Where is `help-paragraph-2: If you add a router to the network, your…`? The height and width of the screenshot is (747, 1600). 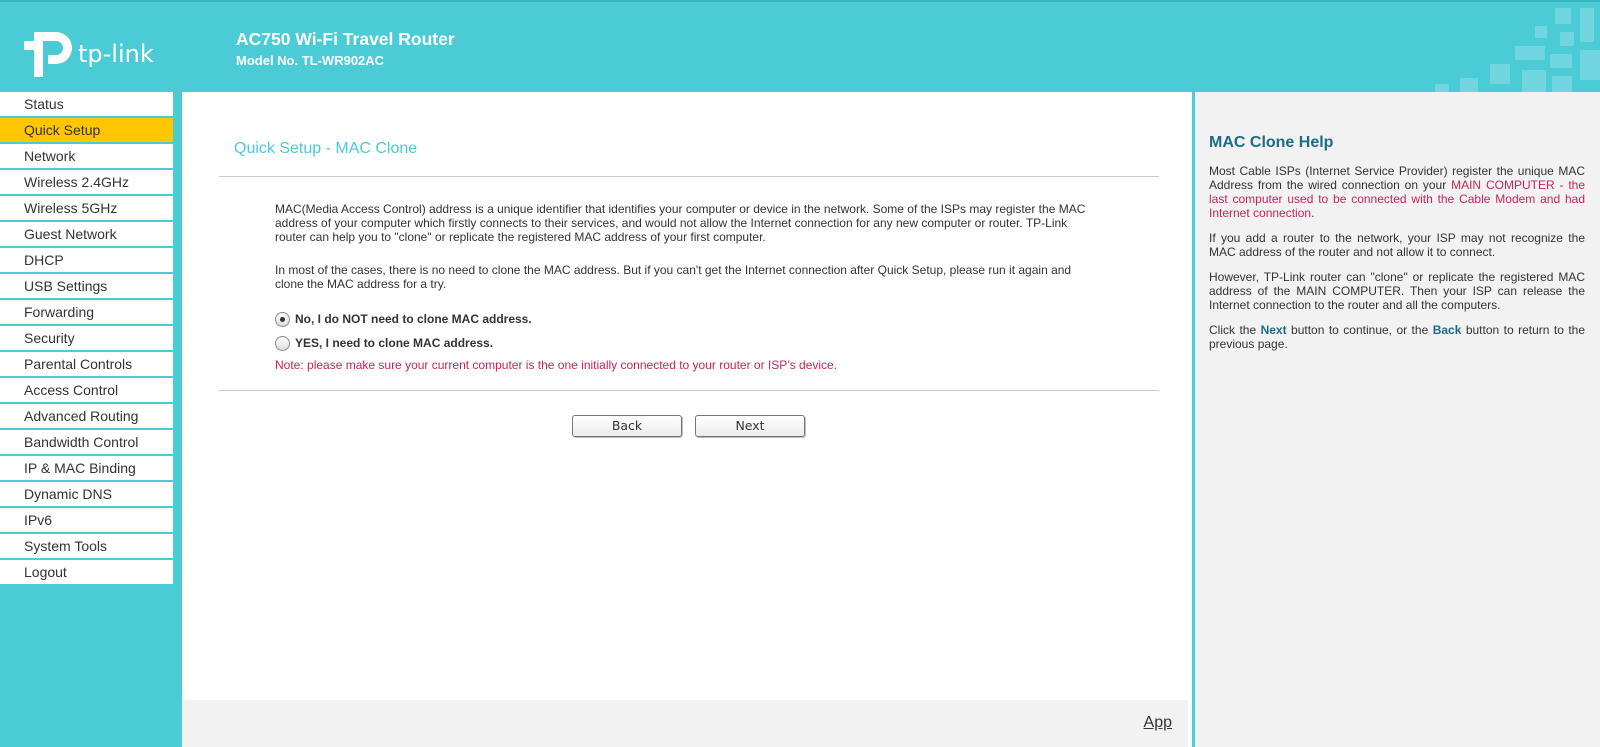
help-paragraph-2: If you add a router to the network, your… is located at coordinates (1397, 245).